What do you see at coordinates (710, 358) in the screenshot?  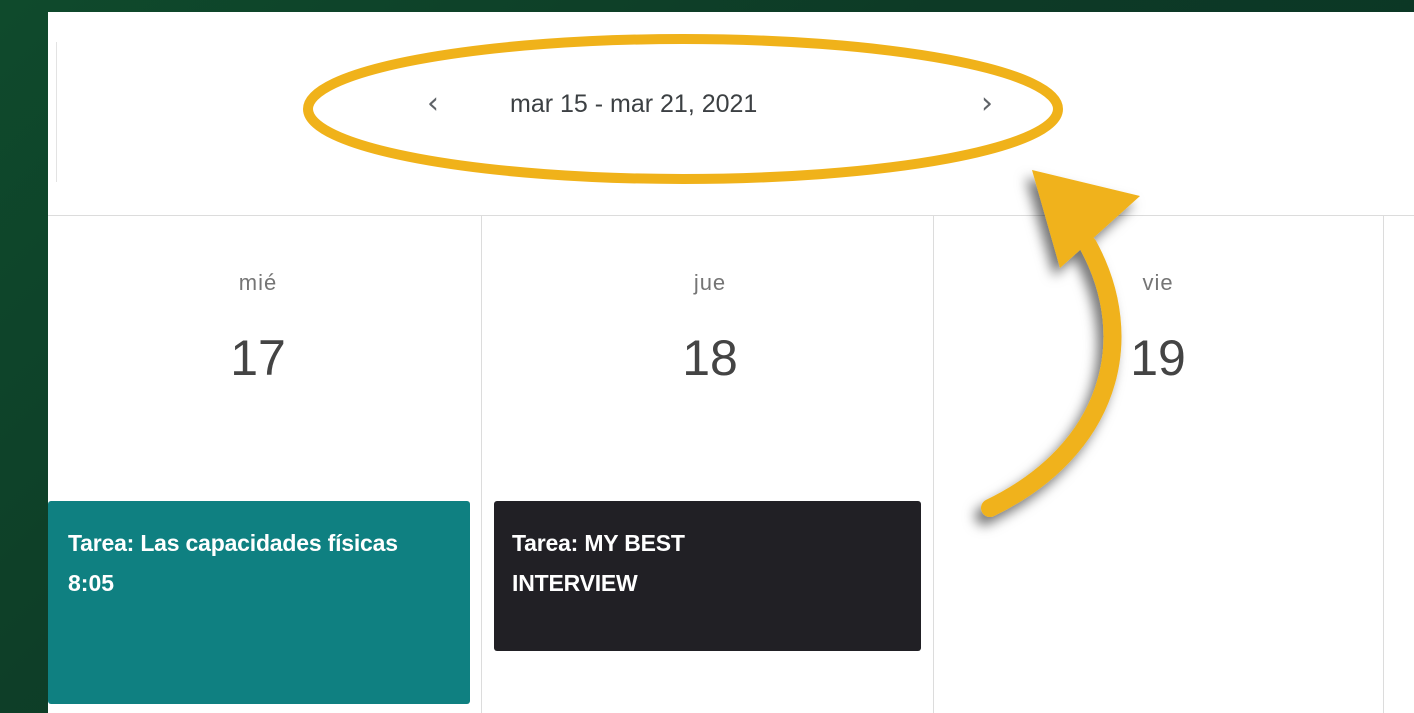 I see `day-header-number-thu: 18` at bounding box center [710, 358].